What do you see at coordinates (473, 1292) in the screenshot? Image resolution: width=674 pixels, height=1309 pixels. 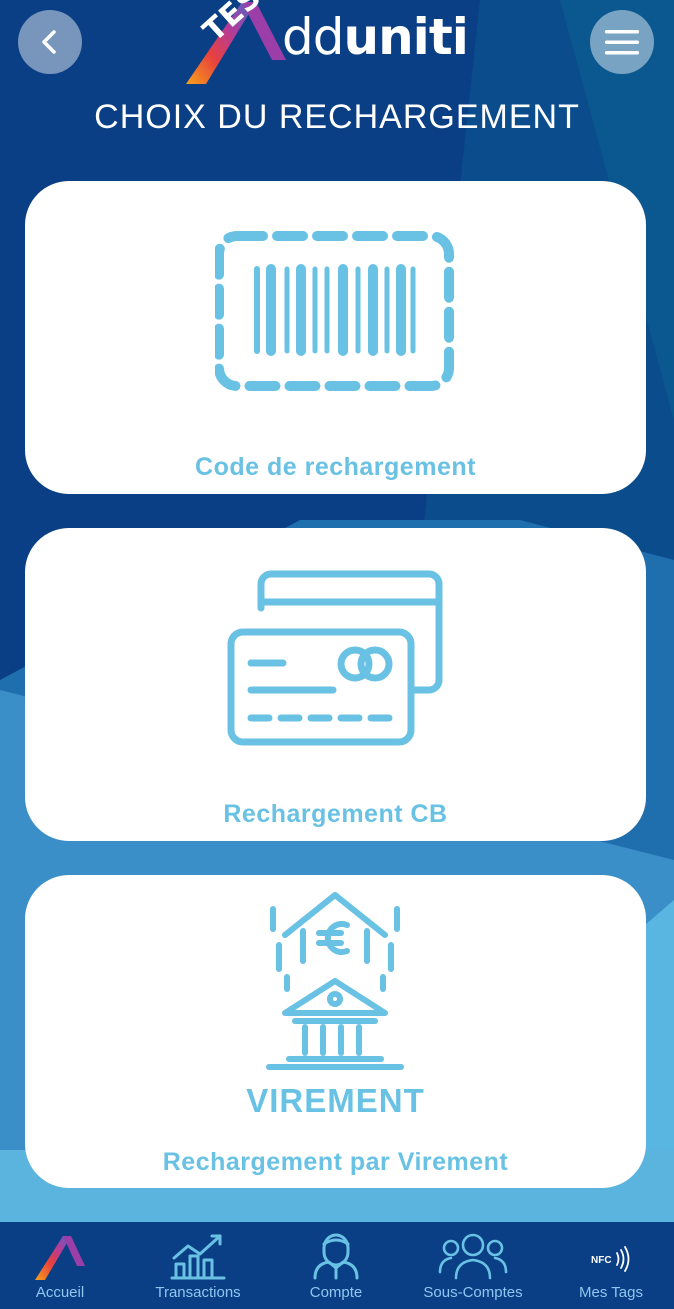 I see `nav-label: Sous-Comptes` at bounding box center [473, 1292].